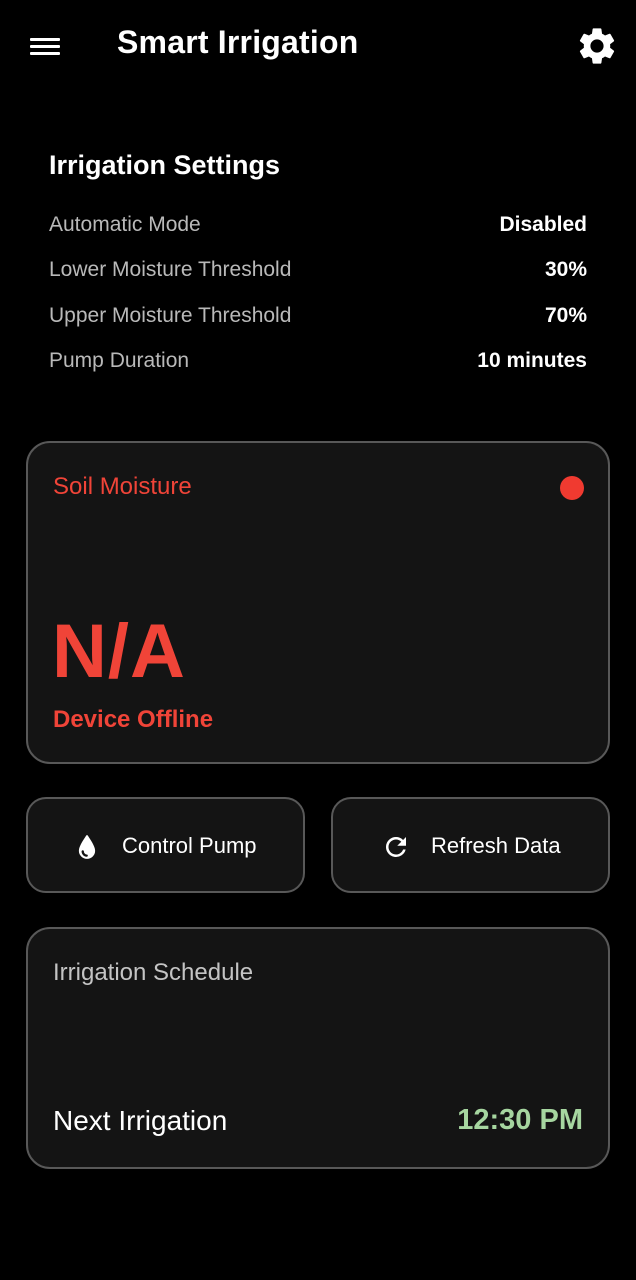 This screenshot has width=636, height=1280. Describe the element at coordinates (565, 269) in the screenshot. I see `setting-value: 30%` at that location.